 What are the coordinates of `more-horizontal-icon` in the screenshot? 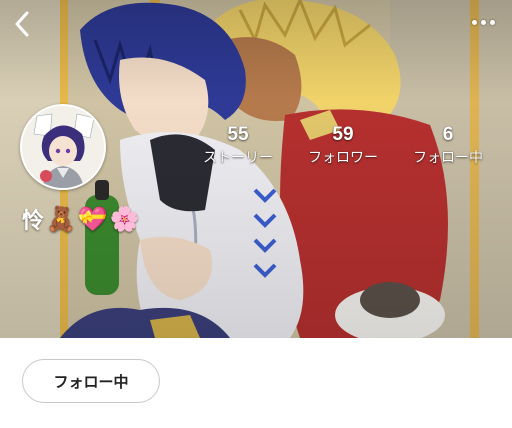 It's located at (483, 22).